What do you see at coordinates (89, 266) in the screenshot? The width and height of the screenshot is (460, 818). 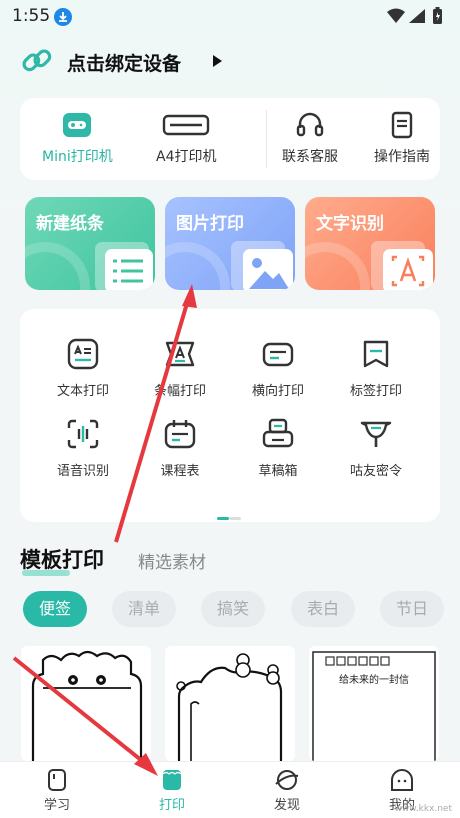 I see `note-illustration-icon` at bounding box center [89, 266].